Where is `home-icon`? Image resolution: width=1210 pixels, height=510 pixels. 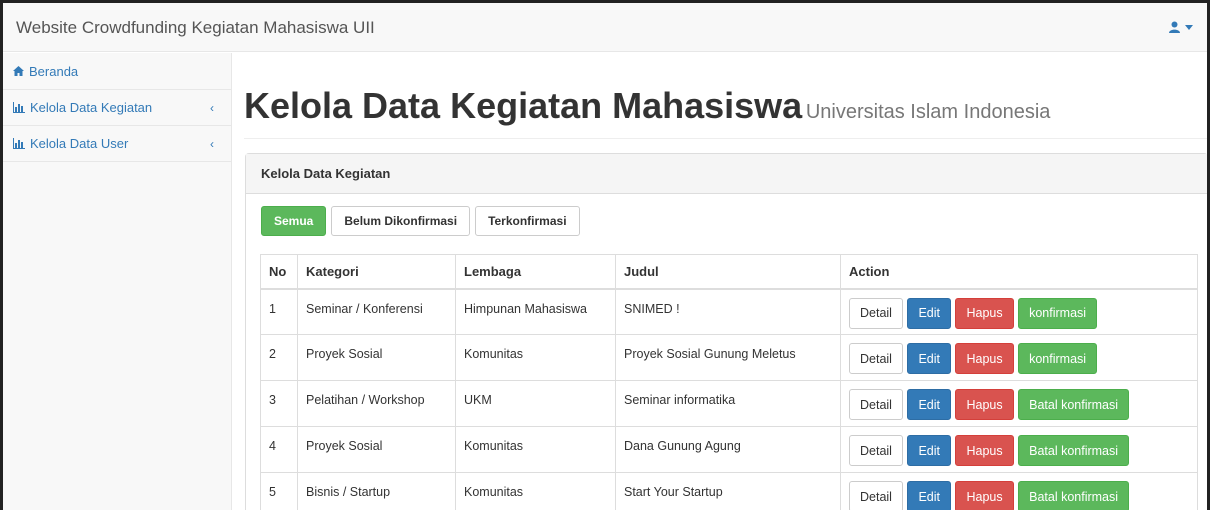
home-icon is located at coordinates (18, 71).